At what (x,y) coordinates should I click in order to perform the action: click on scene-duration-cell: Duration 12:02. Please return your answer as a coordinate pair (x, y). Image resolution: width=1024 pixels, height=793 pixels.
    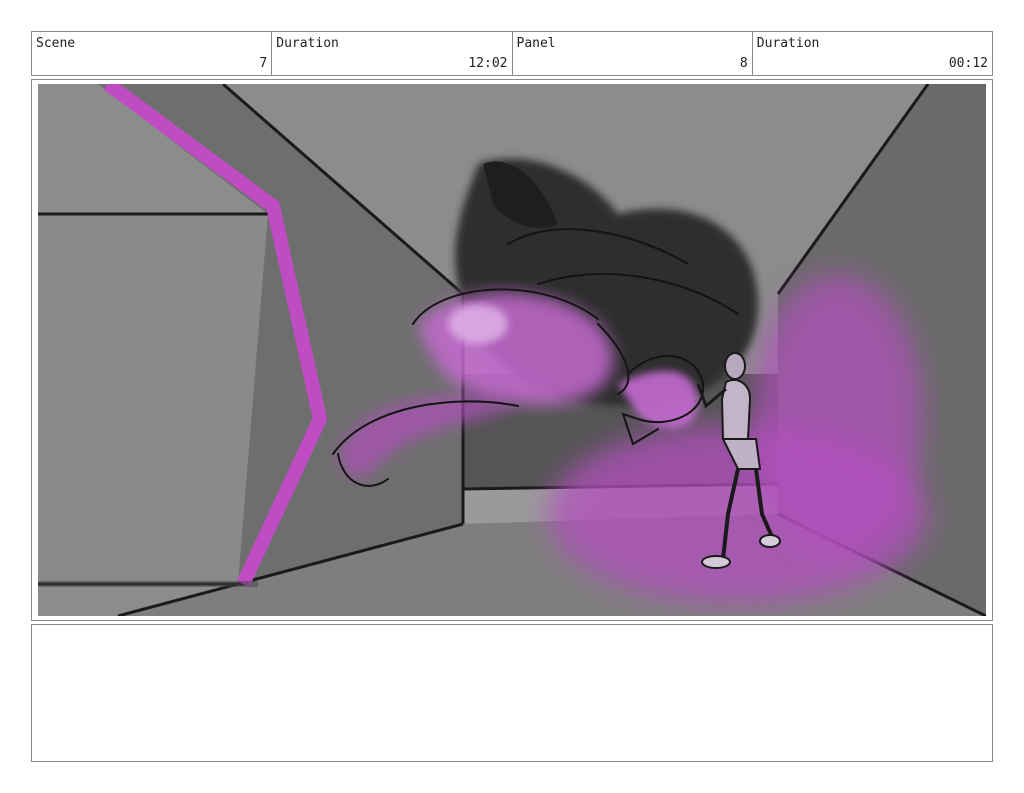
    Looking at the image, I should click on (392, 53).